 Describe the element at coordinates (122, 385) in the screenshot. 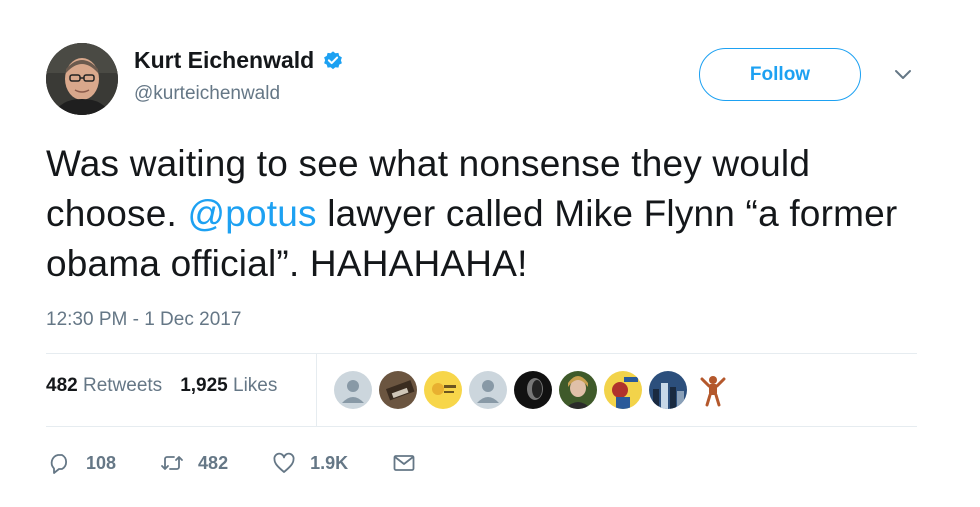

I see `retweets-stat-label: Retweets` at that location.